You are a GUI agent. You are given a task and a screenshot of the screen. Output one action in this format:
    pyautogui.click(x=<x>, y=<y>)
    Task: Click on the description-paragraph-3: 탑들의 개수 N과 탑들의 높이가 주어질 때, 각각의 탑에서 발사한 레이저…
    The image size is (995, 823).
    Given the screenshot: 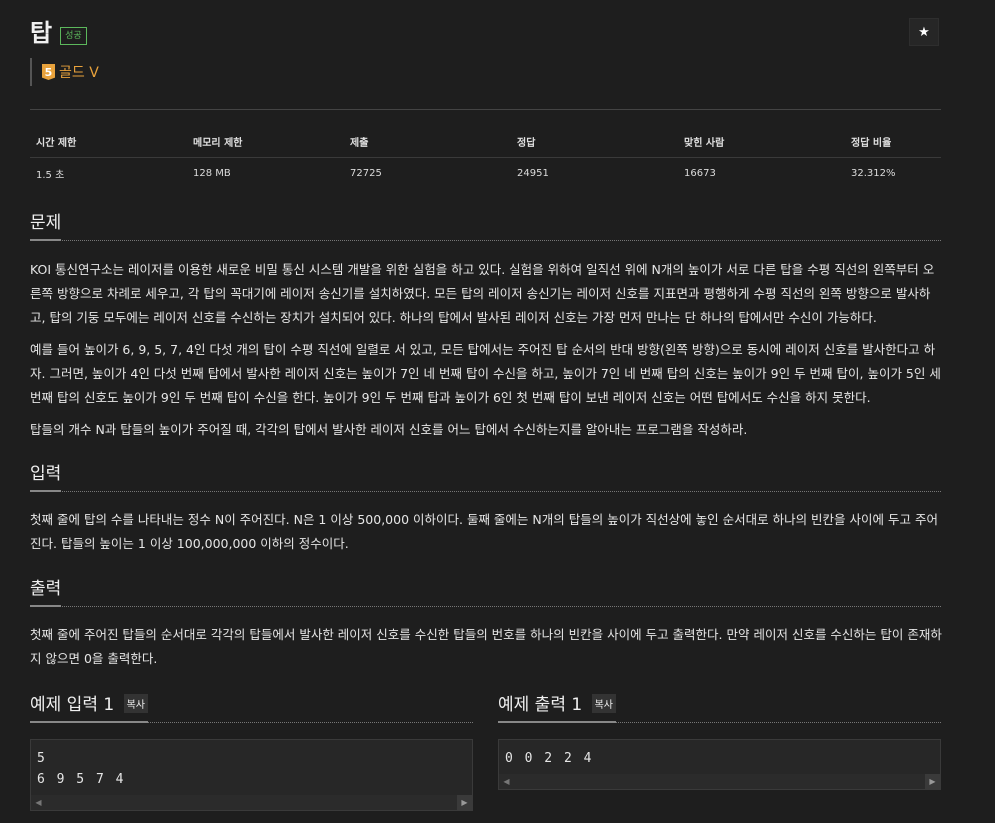 What is the action you would take?
    pyautogui.click(x=389, y=429)
    